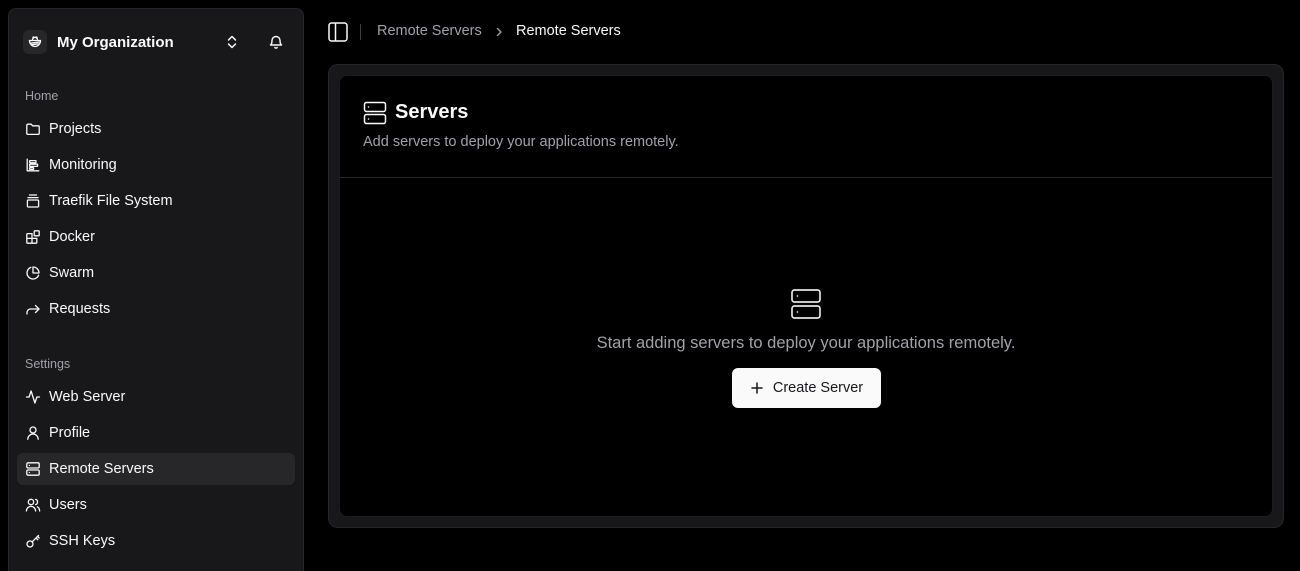 This screenshot has height=571, width=1300. What do you see at coordinates (156, 469) in the screenshot?
I see `sidebar-item-remote-servers: Remote Servers` at bounding box center [156, 469].